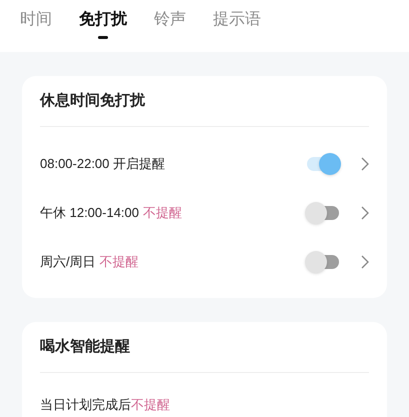  I want to click on tab: 提示语, so click(237, 20).